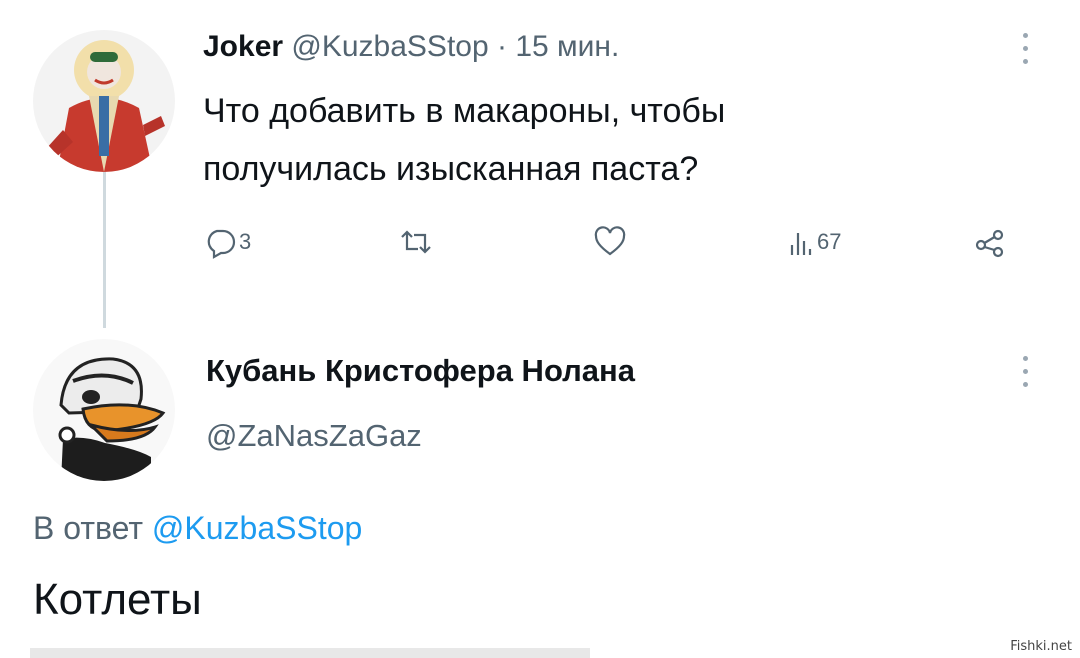 The width and height of the screenshot is (1080, 658). I want to click on share-button, so click(990, 242).